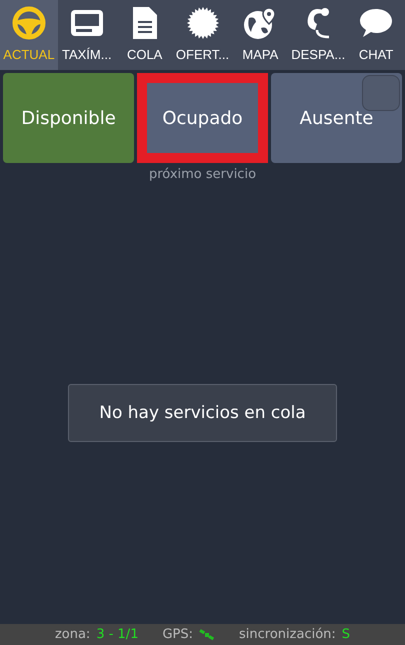  What do you see at coordinates (202, 118) in the screenshot?
I see `status-button: Ocupado` at bounding box center [202, 118].